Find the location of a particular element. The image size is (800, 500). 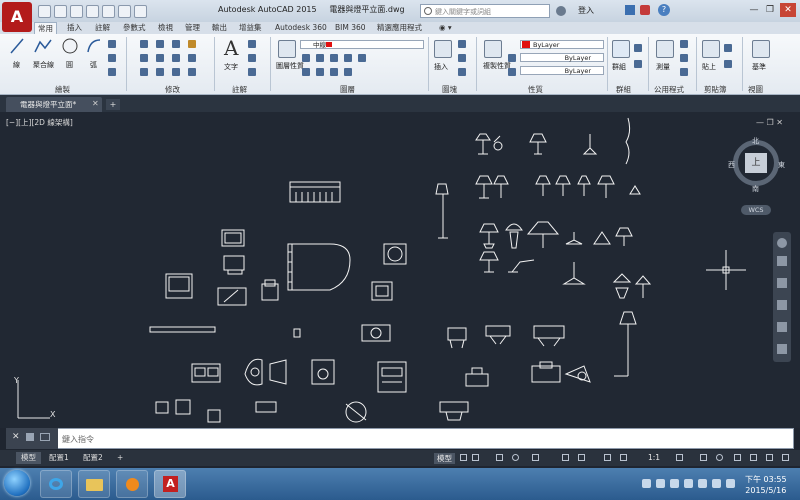

account-icon is located at coordinates (561, 11).